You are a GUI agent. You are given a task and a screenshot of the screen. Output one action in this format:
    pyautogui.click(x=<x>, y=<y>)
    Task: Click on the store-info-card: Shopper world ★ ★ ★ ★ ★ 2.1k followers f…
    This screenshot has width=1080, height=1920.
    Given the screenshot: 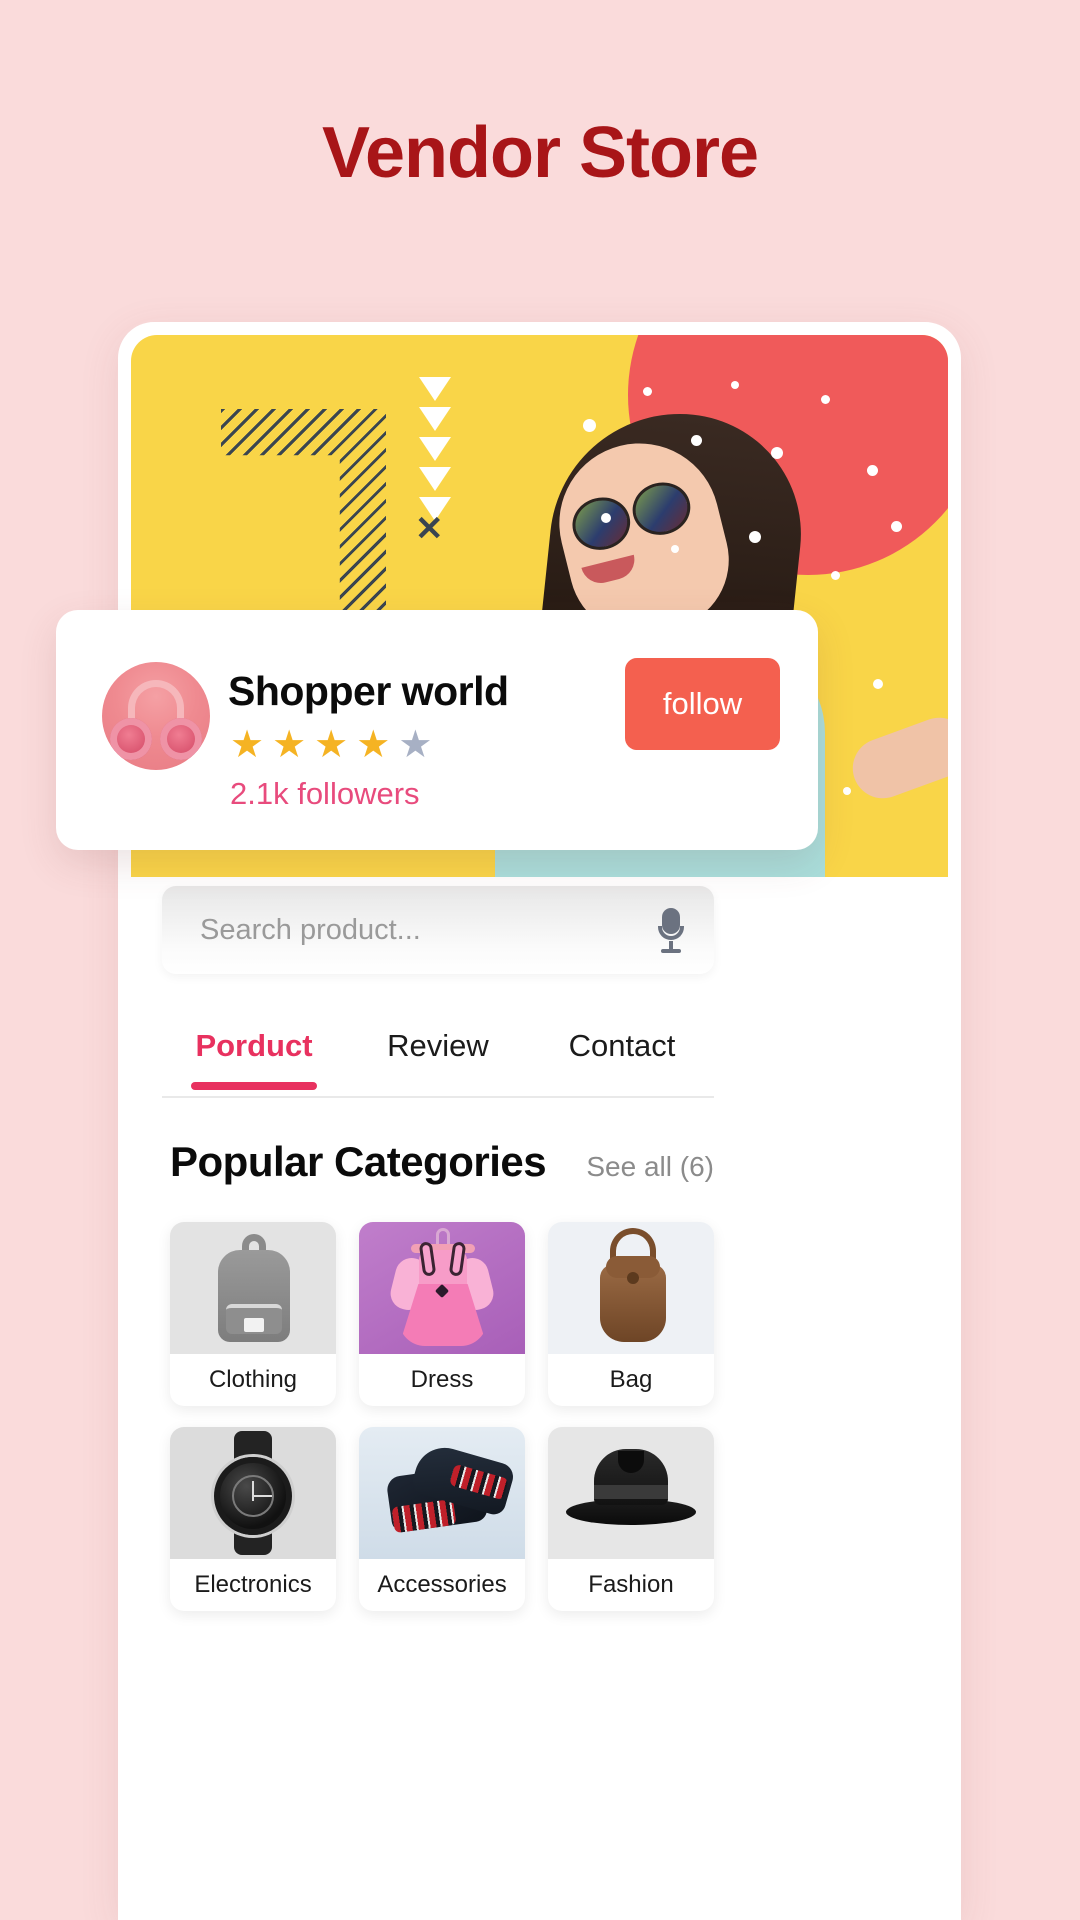 What is the action you would take?
    pyautogui.click(x=437, y=730)
    